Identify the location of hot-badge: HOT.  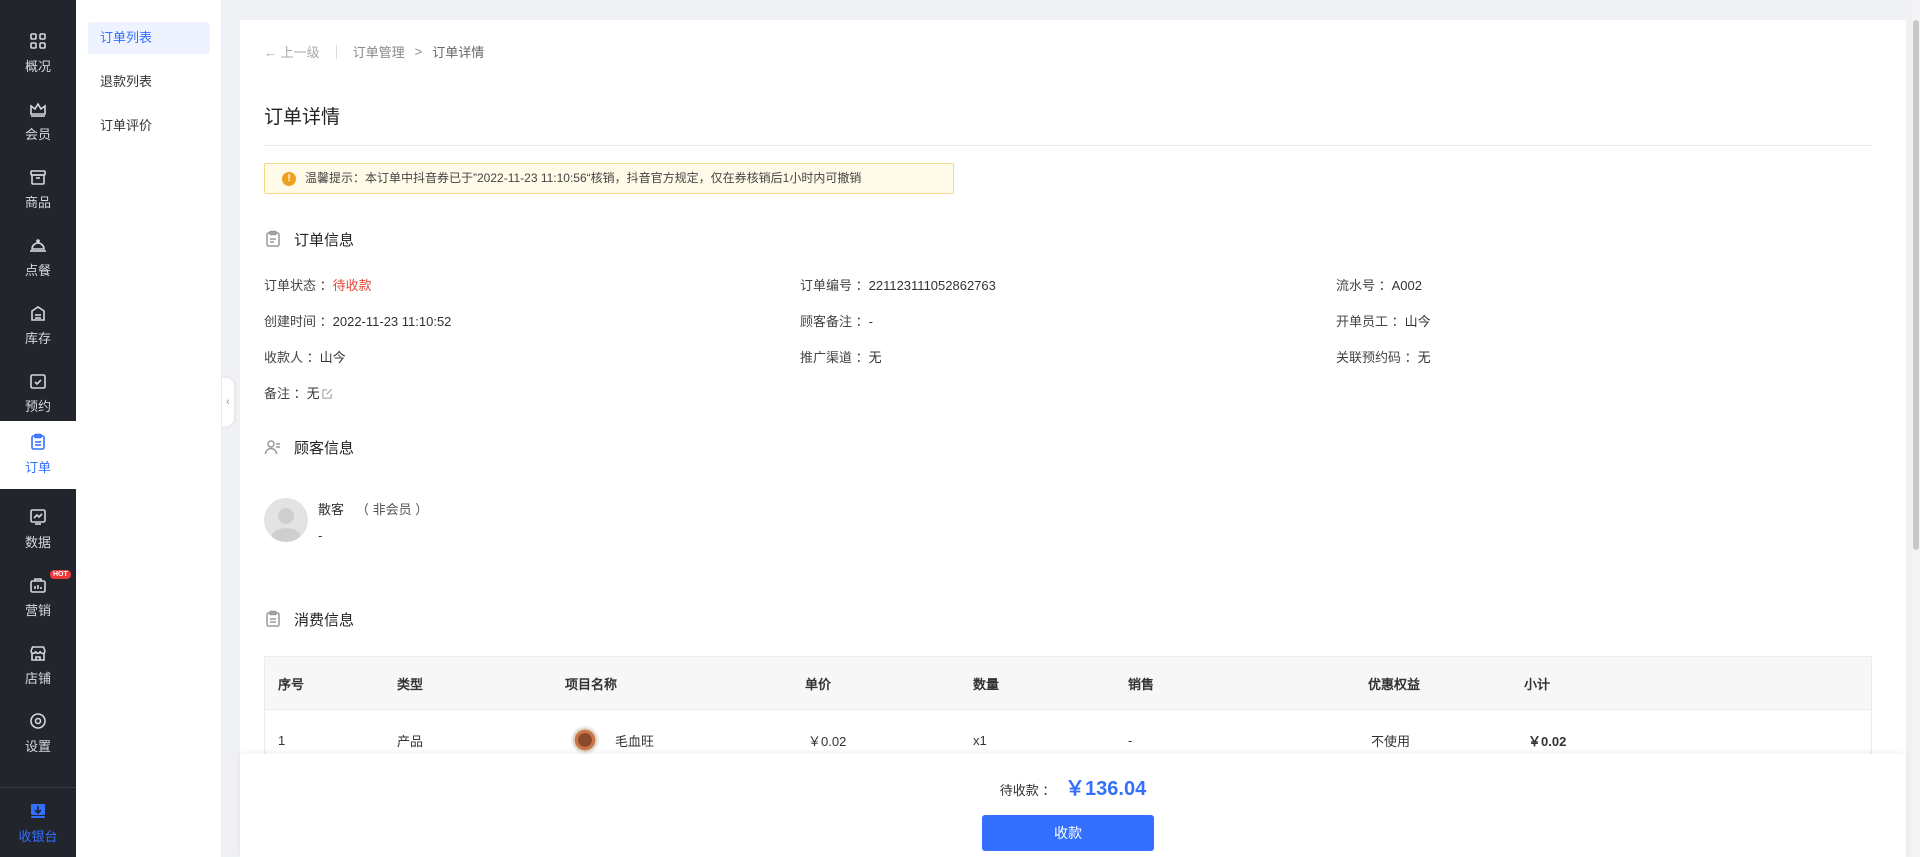
(60, 574).